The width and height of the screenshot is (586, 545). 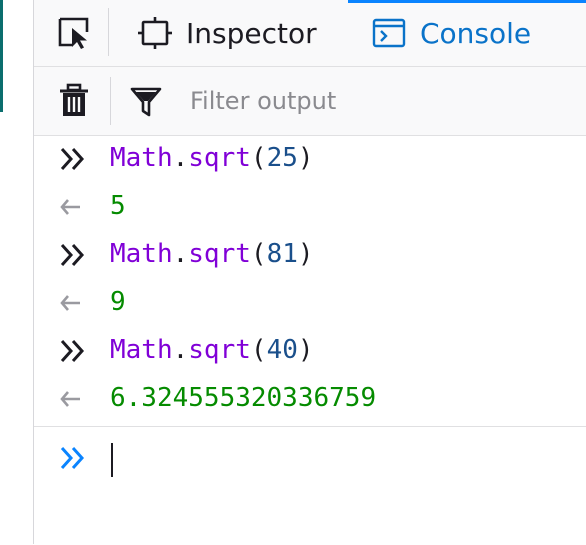 I want to click on devtools-toolbar: Inspector Console, so click(x=310, y=33).